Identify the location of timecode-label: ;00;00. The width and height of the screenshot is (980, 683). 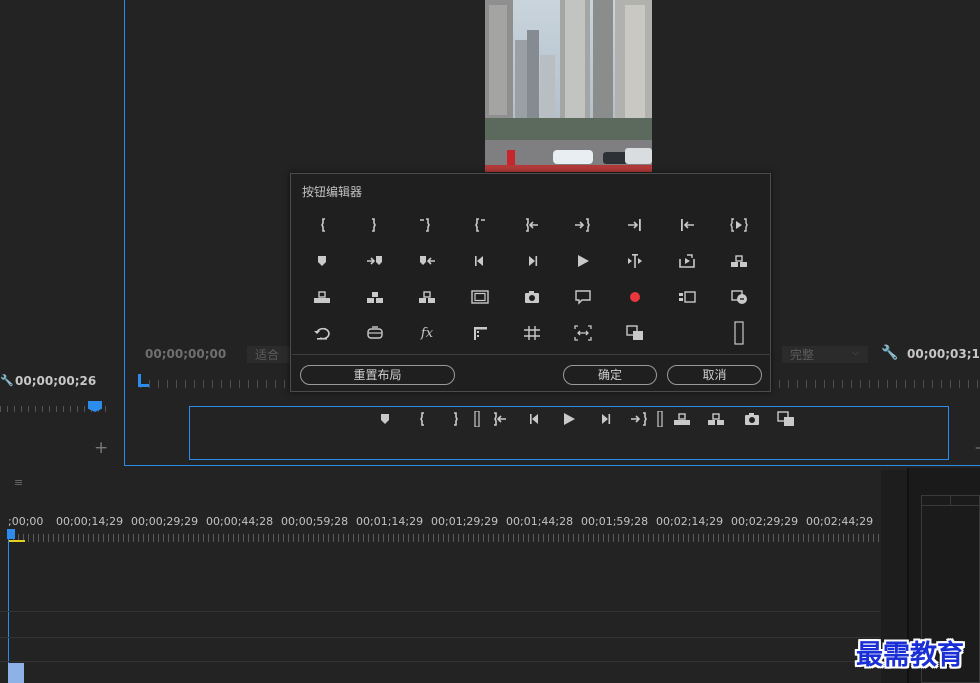
(26, 521).